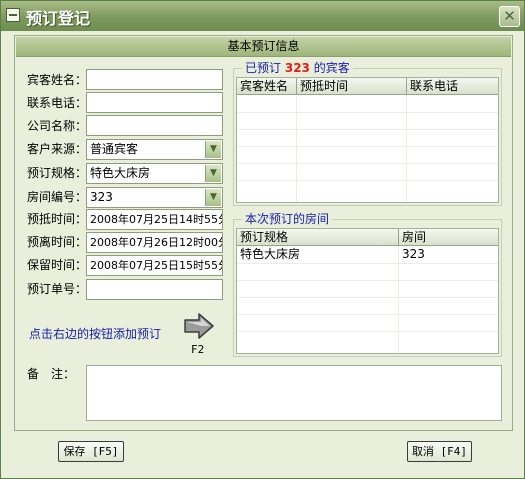 This screenshot has height=479, width=525. I want to click on hold-time-input: 2008年07月25日15时55分, so click(154, 265).